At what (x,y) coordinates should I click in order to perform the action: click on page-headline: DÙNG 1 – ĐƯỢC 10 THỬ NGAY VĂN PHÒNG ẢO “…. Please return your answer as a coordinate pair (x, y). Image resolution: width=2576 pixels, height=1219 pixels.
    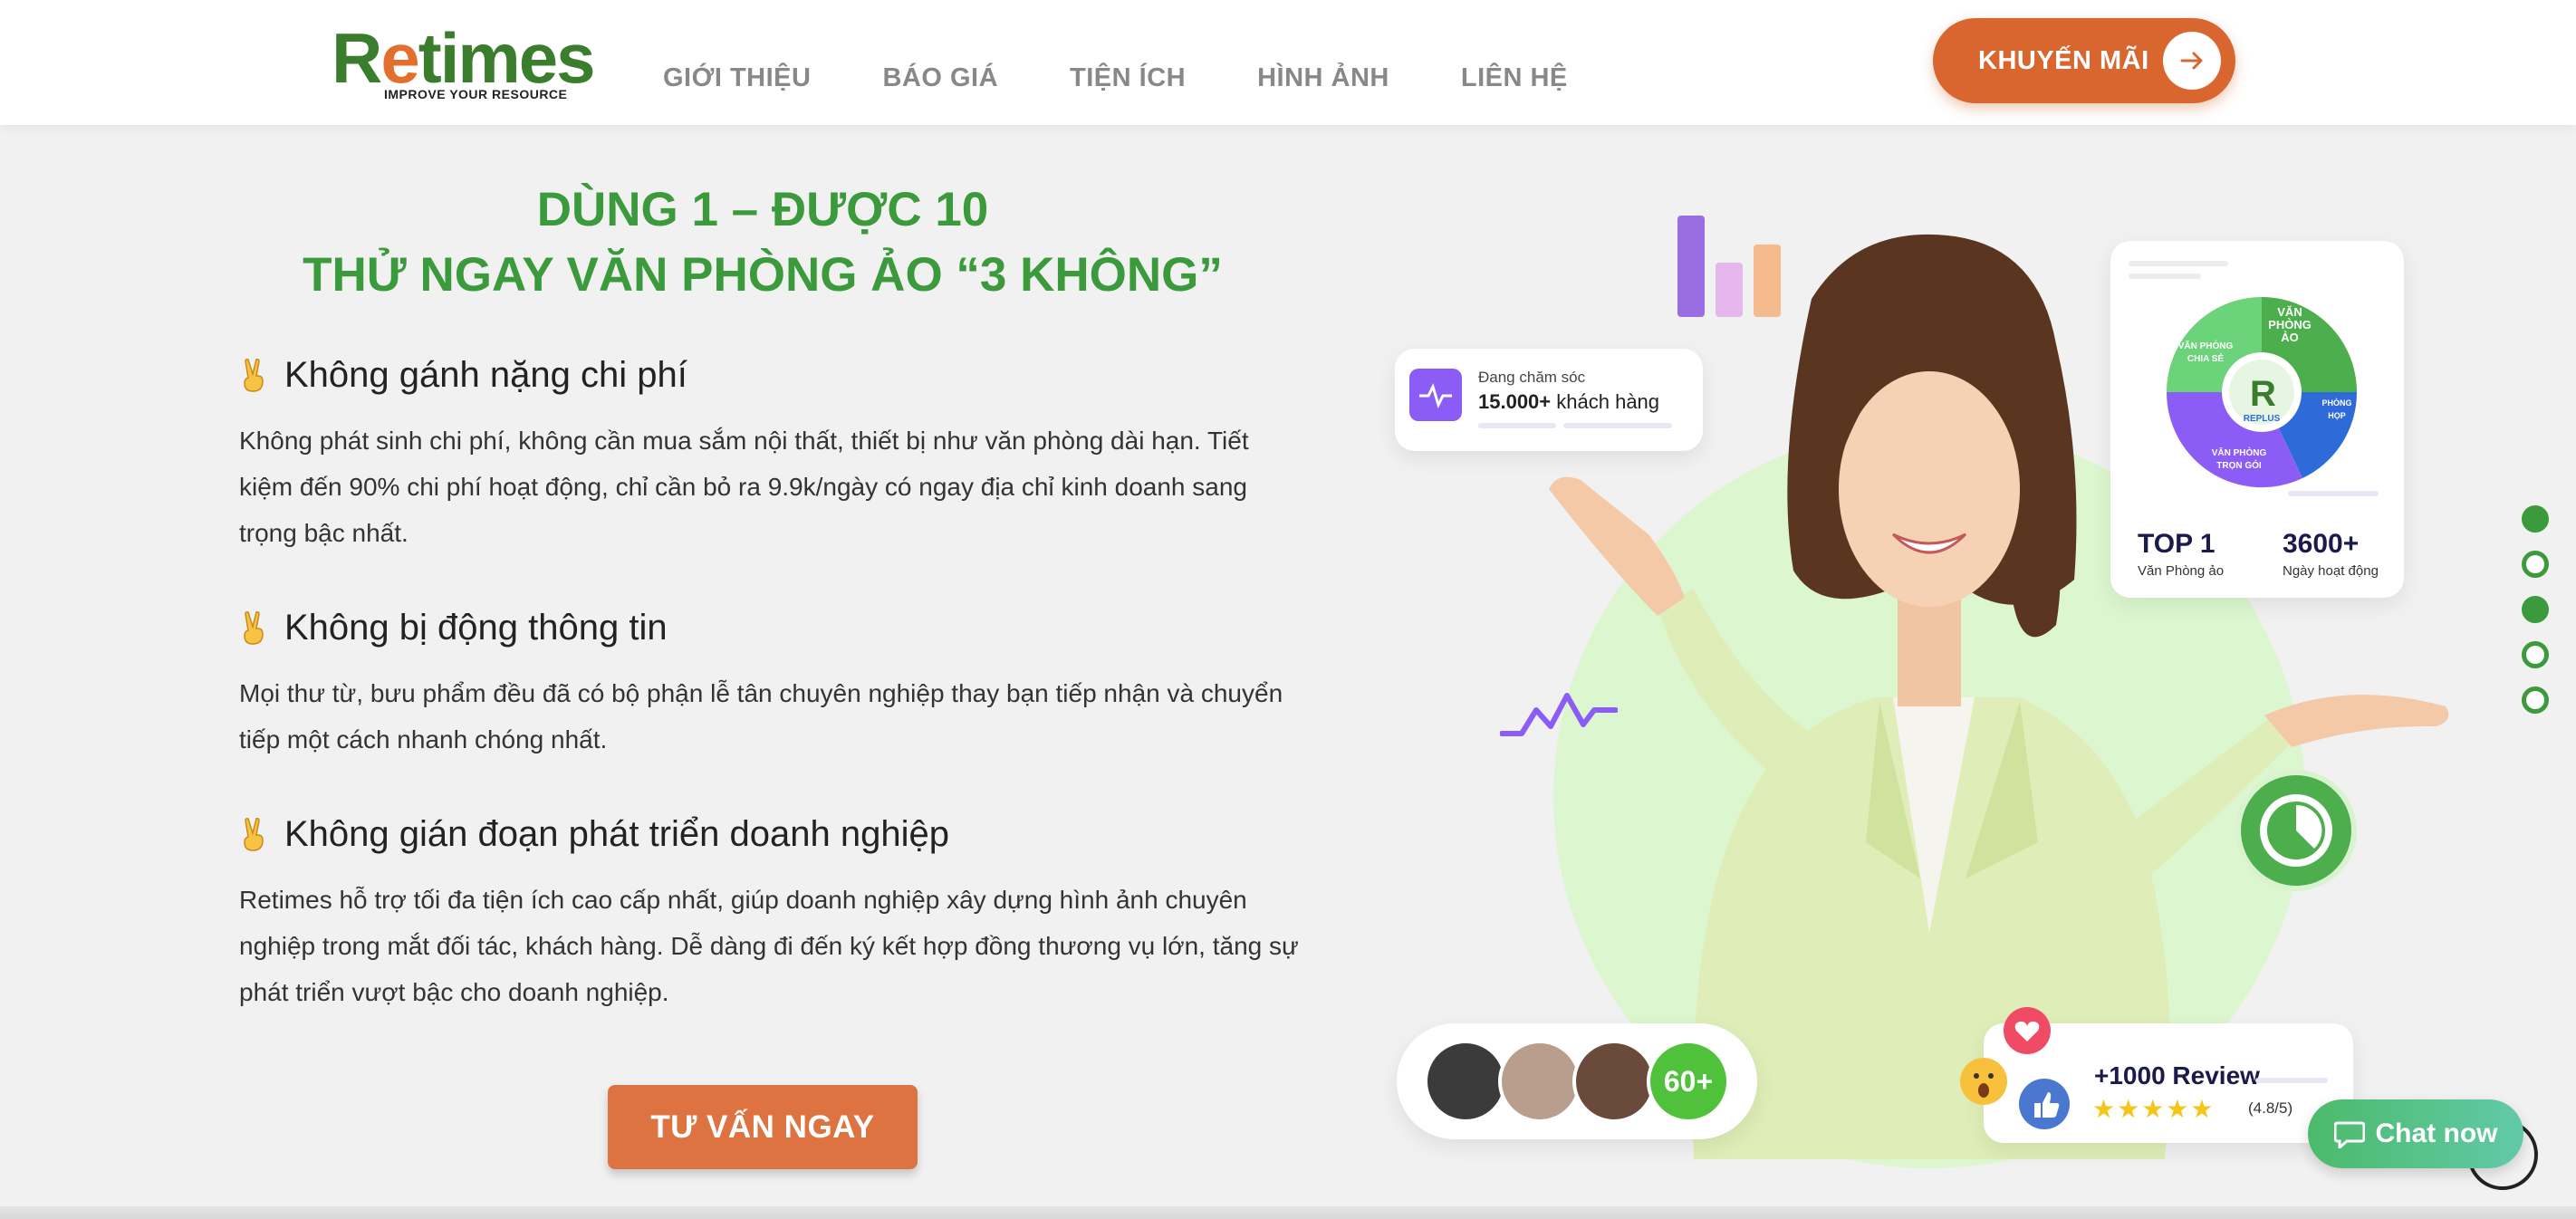
    Looking at the image, I should click on (762, 243).